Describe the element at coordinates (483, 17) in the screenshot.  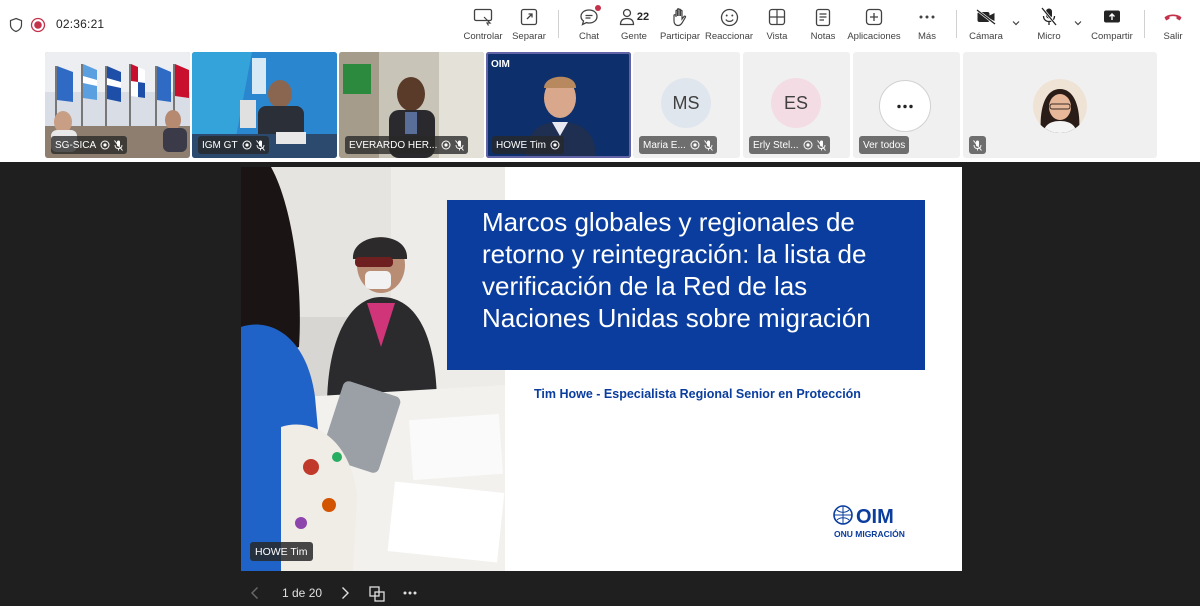
I see `take-control-icon` at that location.